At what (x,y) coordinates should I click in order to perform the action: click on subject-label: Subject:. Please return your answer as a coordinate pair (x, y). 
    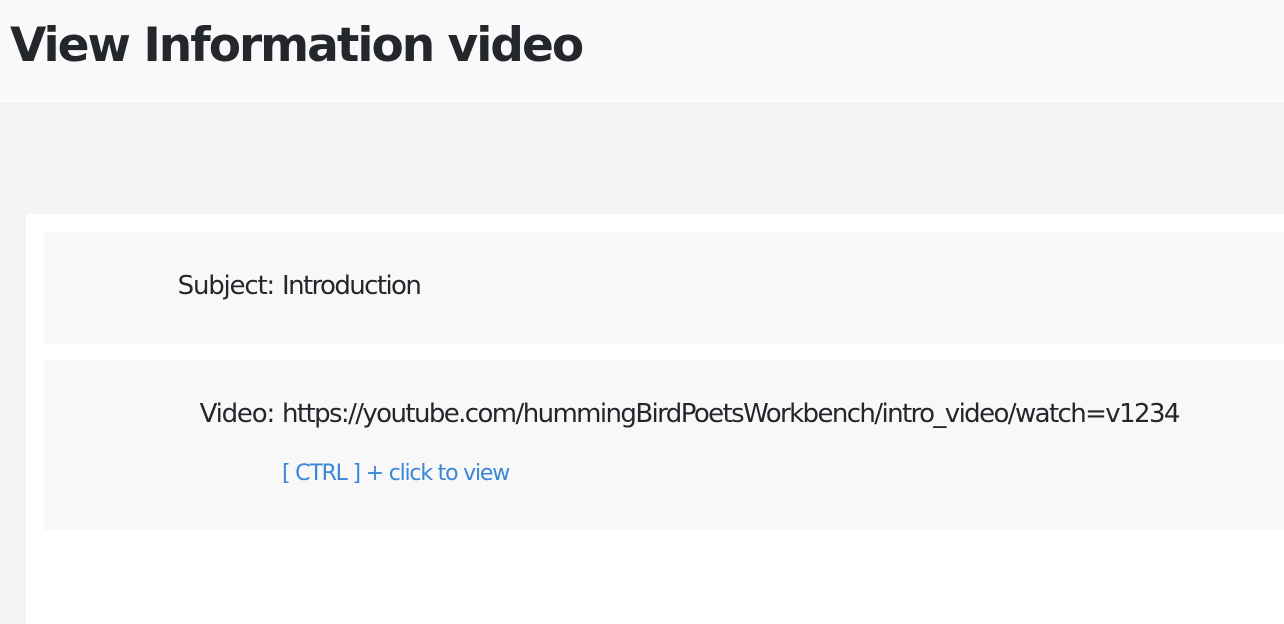
    Looking at the image, I should click on (226, 286).